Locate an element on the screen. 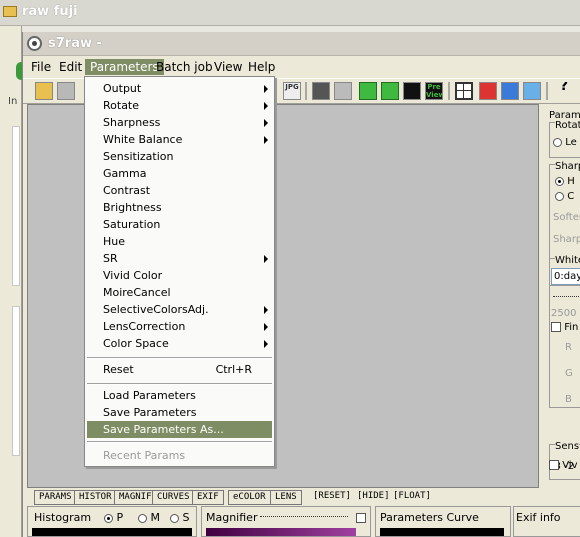  hist-option-p: P is located at coordinates (113, 517).